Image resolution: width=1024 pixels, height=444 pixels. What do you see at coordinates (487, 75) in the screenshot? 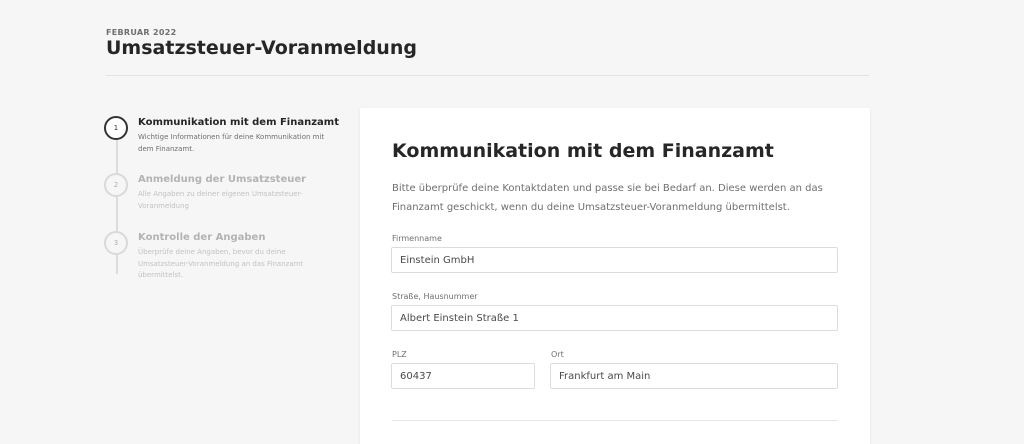
I see `header-divider` at bounding box center [487, 75].